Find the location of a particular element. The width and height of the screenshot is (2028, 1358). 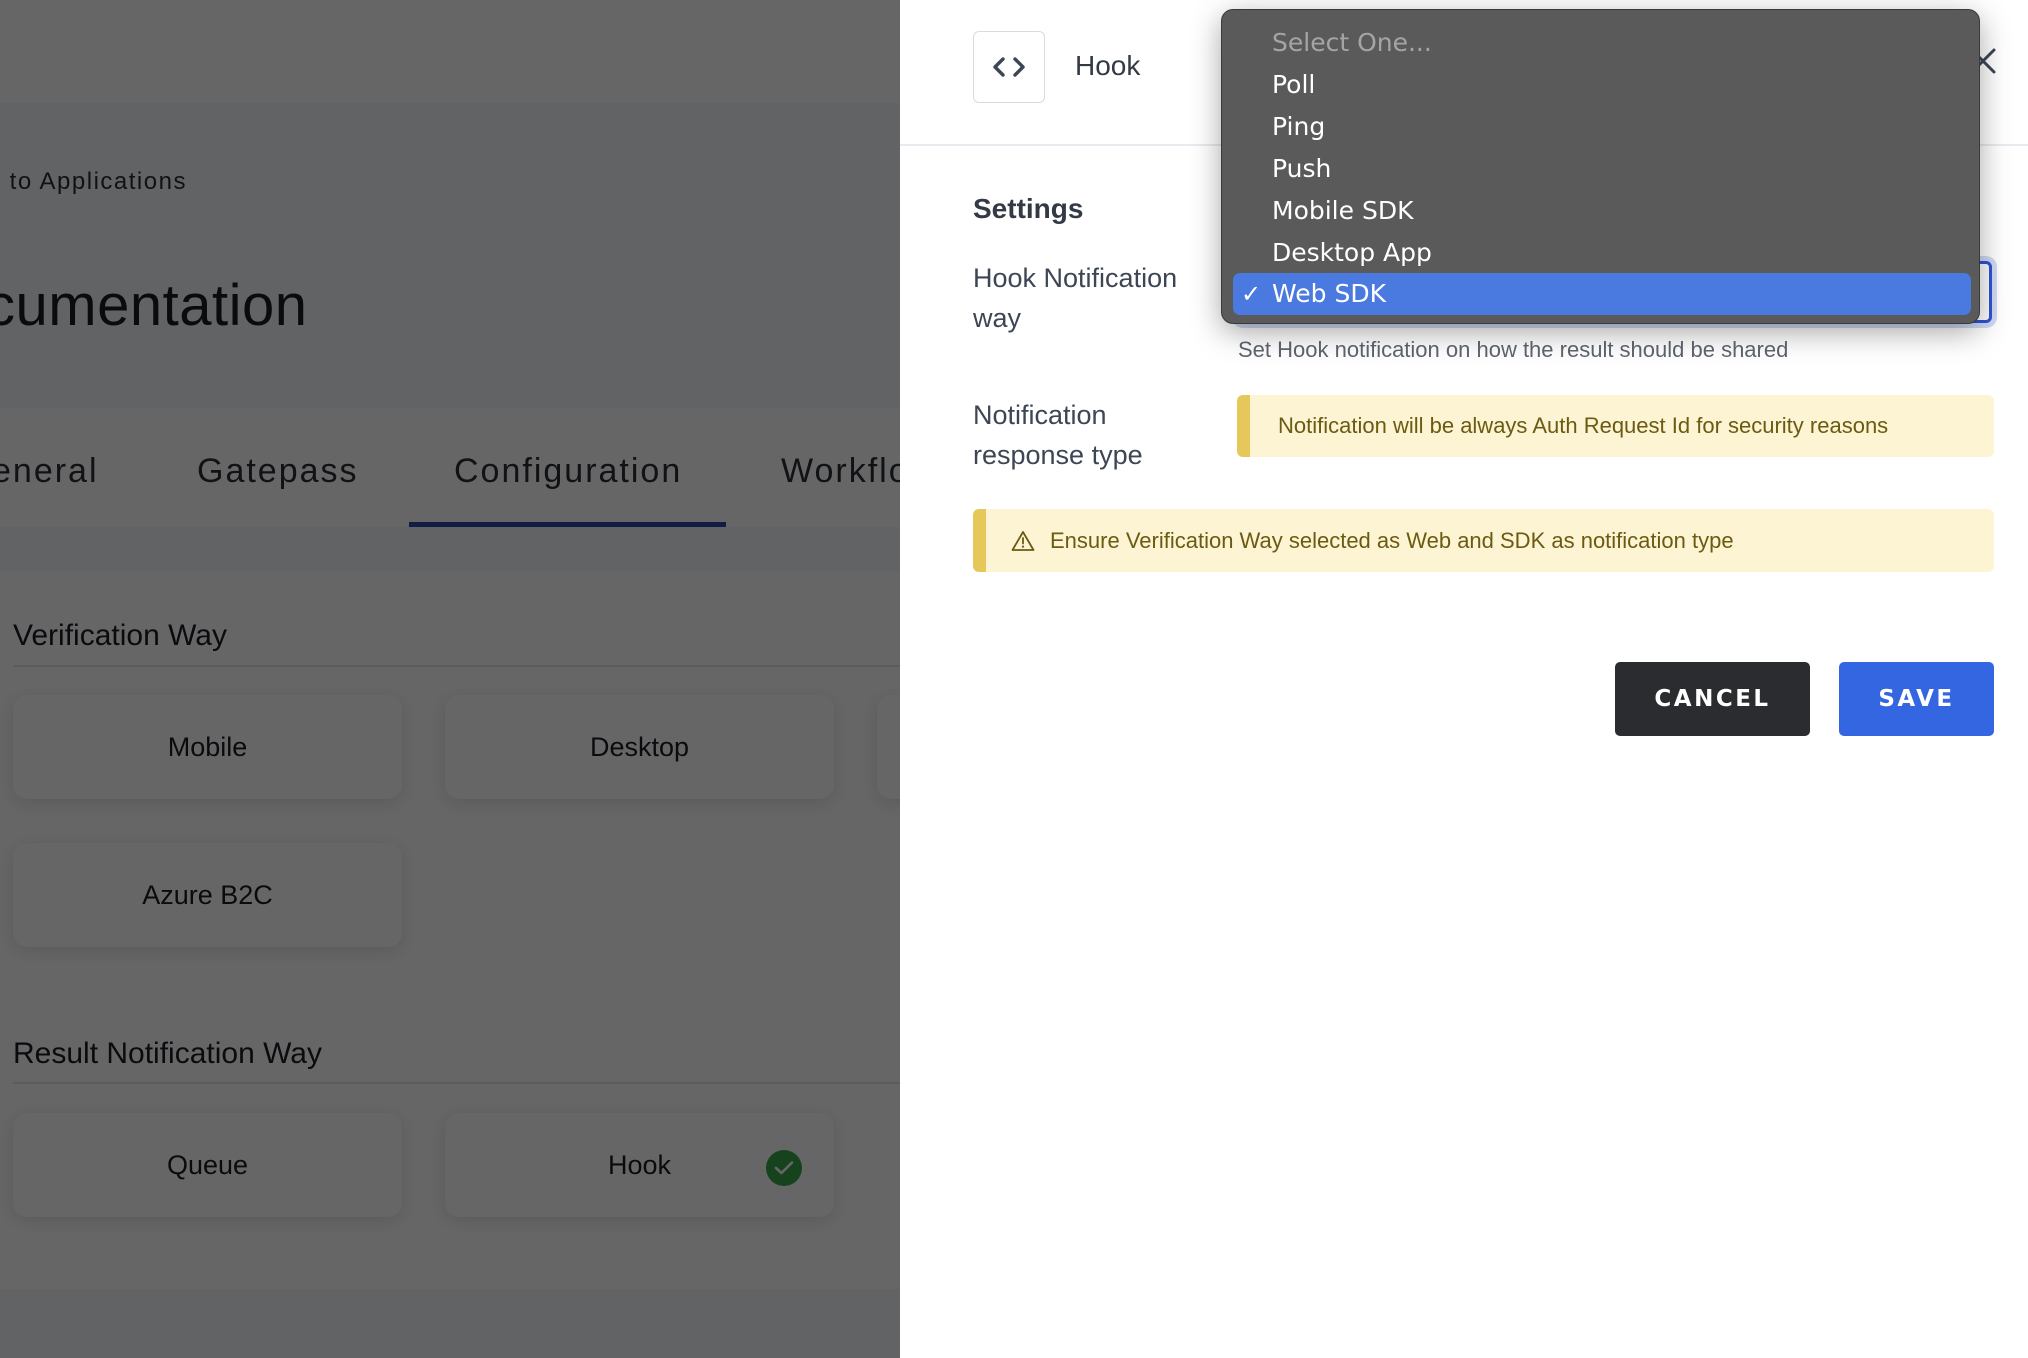

cancel-button: CANCEL is located at coordinates (1712, 699).